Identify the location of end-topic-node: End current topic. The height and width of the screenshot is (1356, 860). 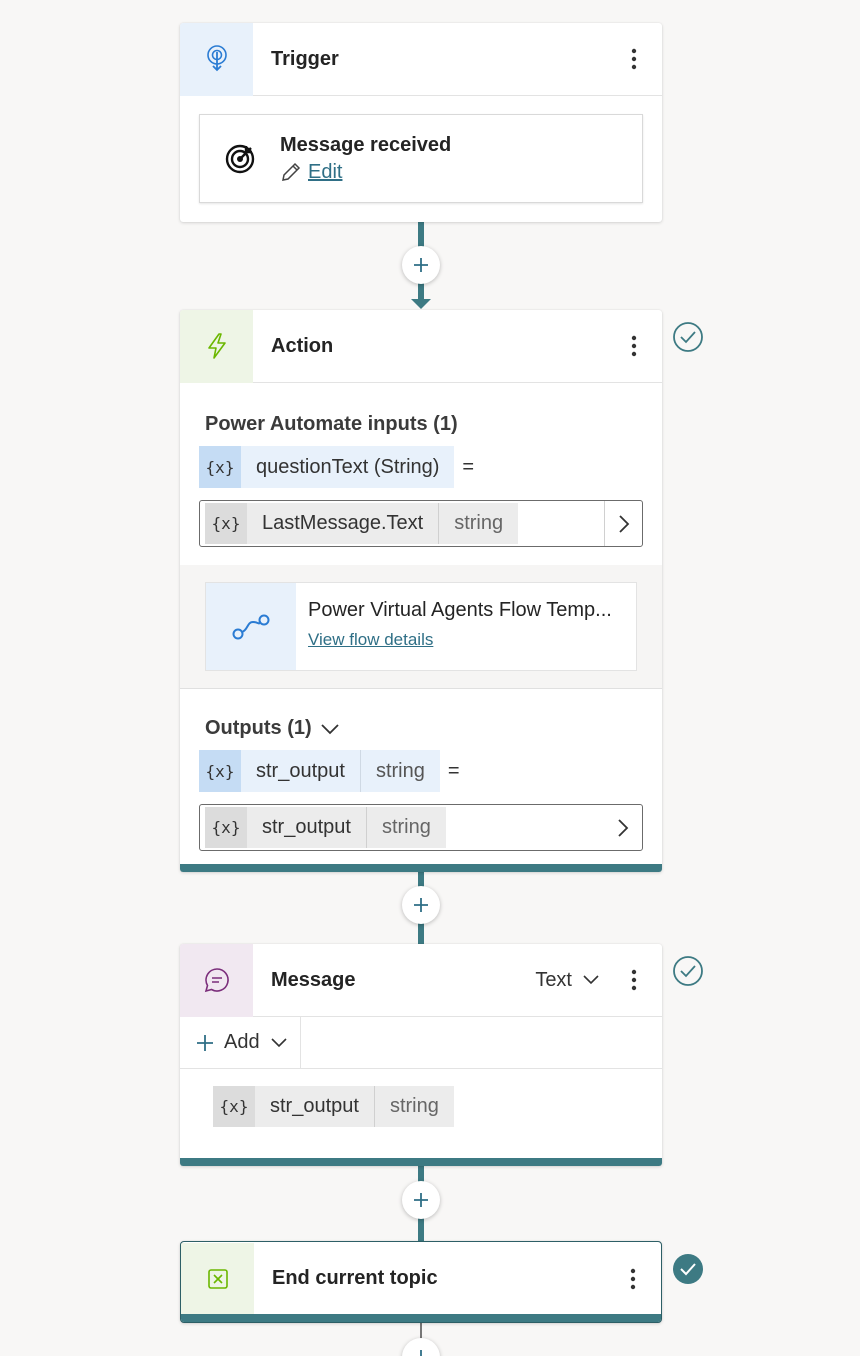
(421, 1282).